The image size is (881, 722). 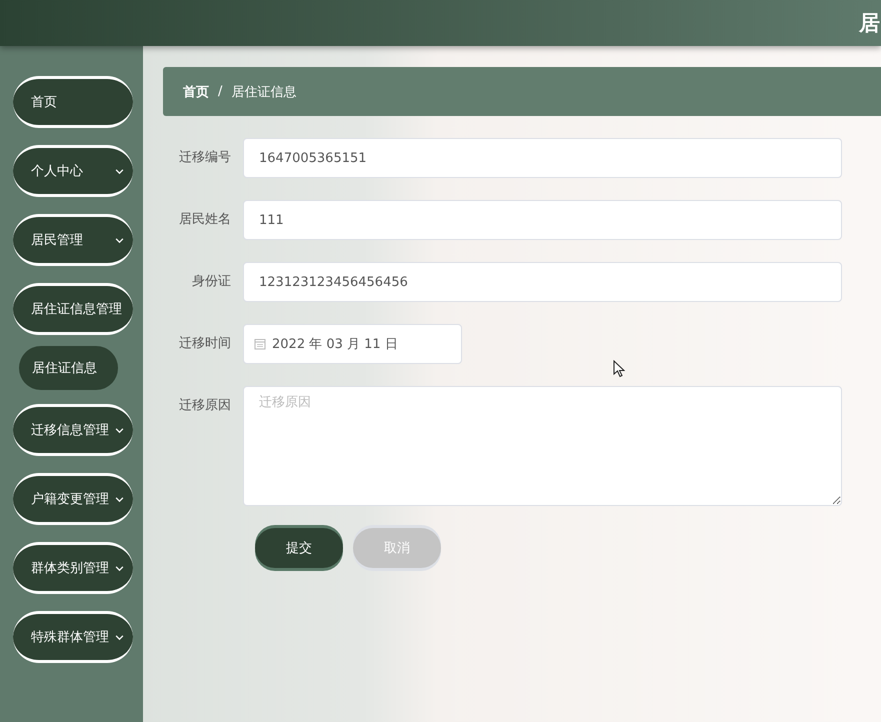 I want to click on menu-item: 个人中心, so click(x=73, y=171).